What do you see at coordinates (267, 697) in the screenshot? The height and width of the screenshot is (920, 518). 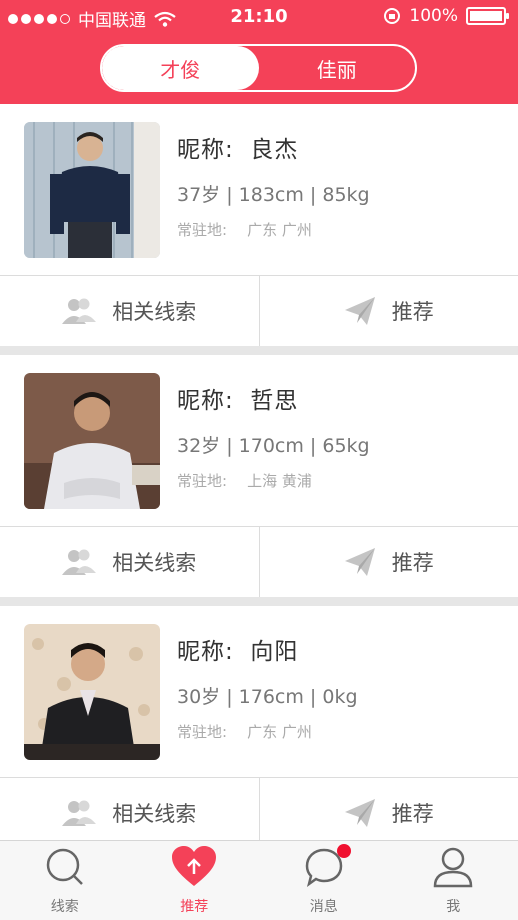 I see `profile-stats: 30岁 | 176cm | 0kg` at bounding box center [267, 697].